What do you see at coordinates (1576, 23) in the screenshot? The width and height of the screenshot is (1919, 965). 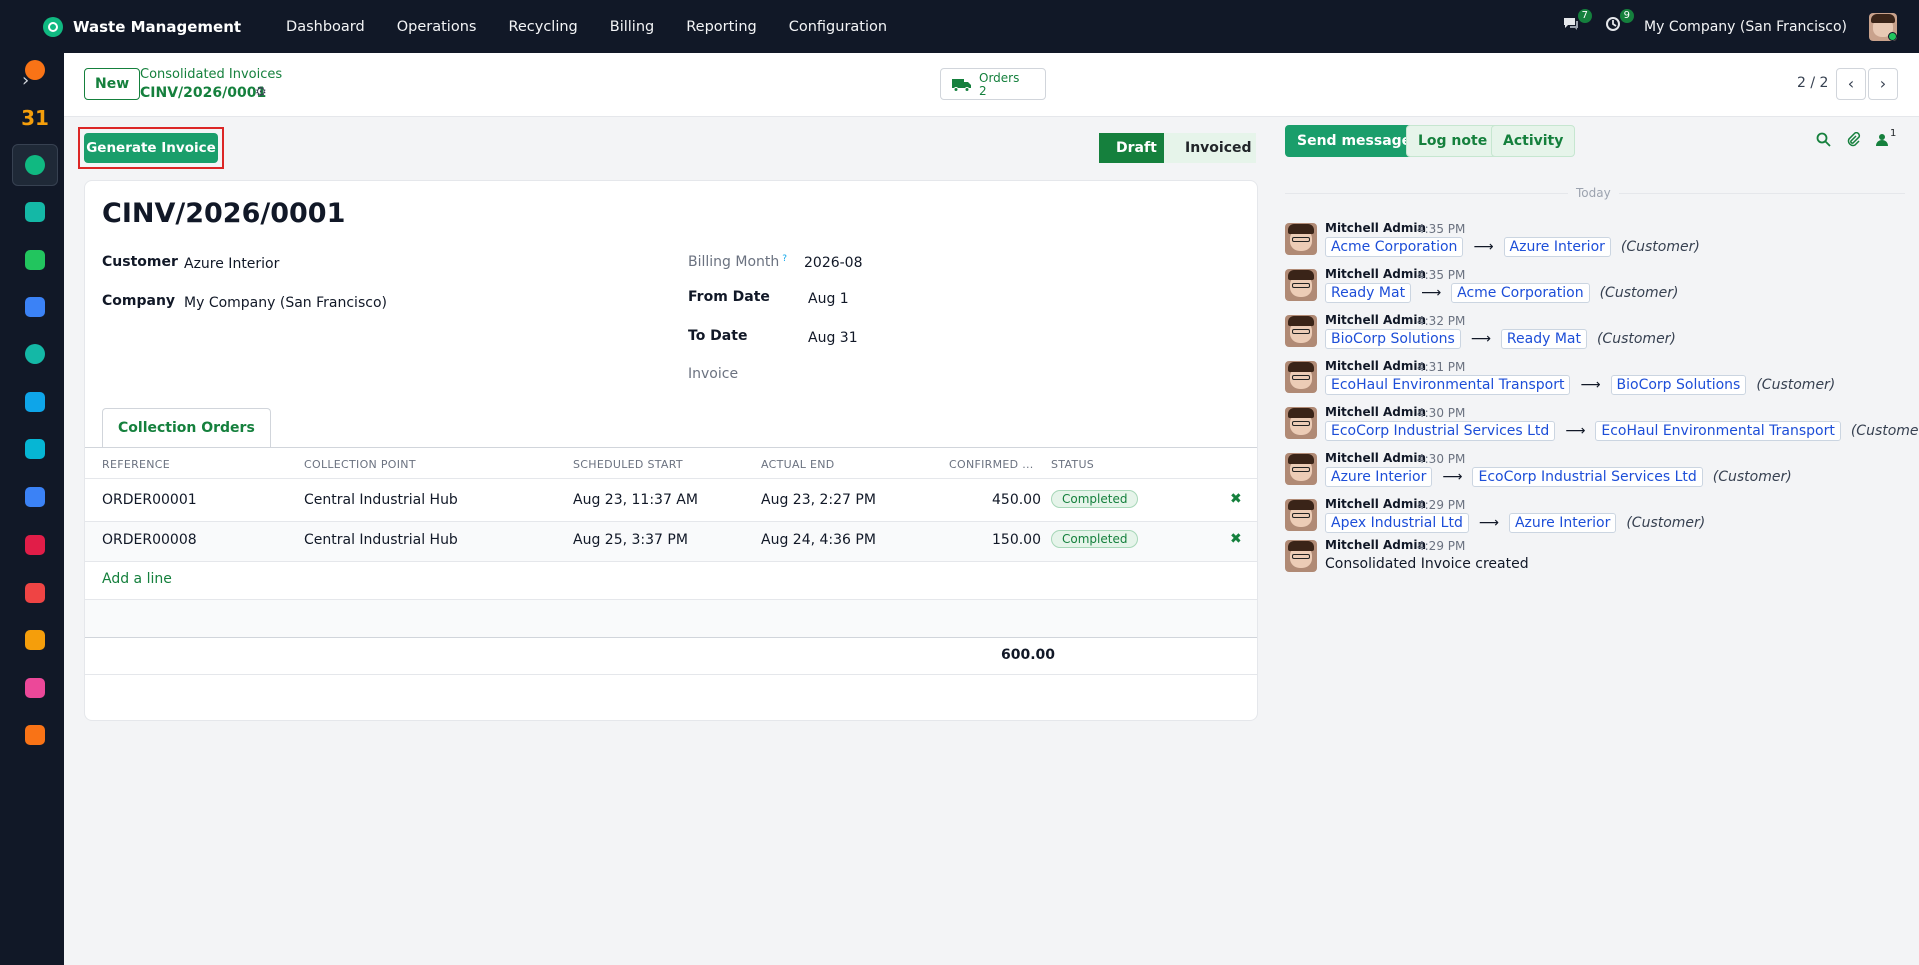 I see `messages-icon: 7` at bounding box center [1576, 23].